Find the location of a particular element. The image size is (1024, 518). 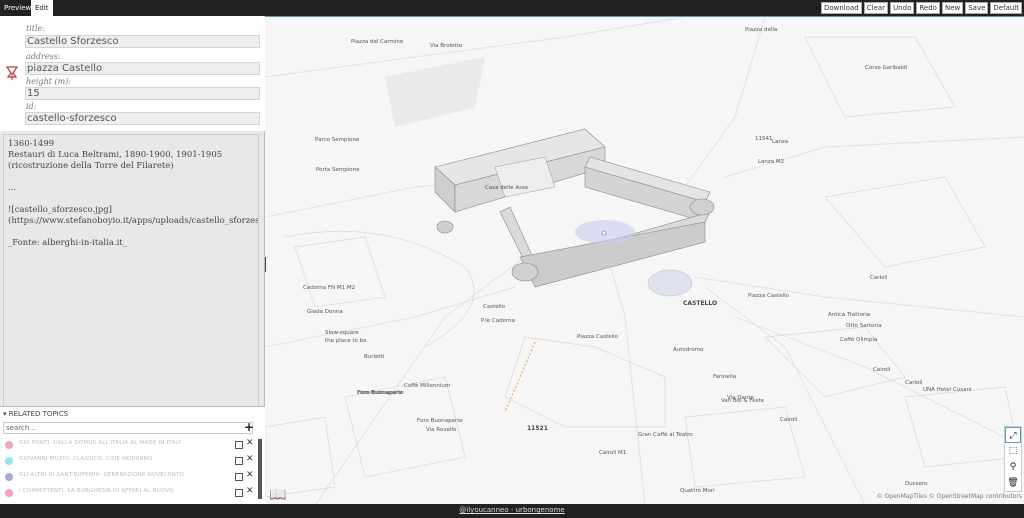

map-label: Via Rovello is located at coordinates (441, 430).